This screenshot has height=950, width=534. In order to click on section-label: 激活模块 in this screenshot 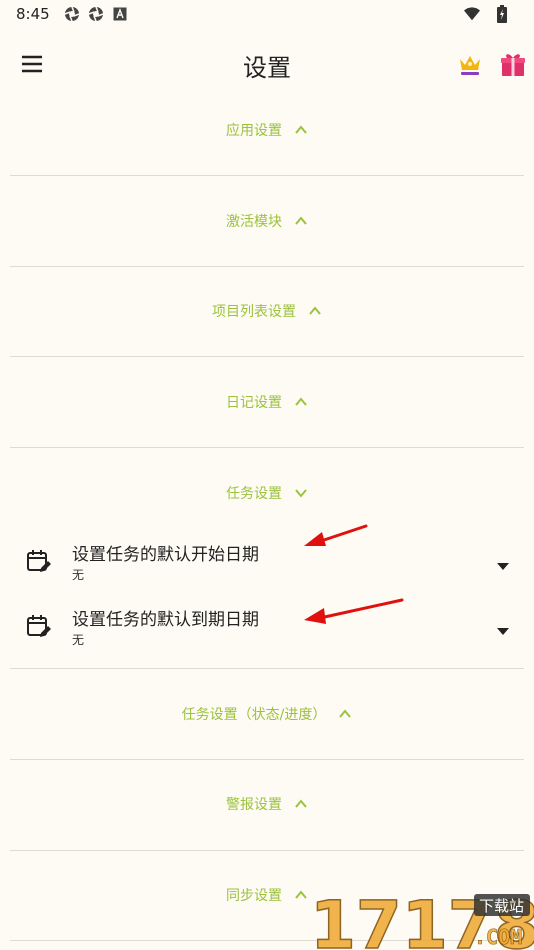, I will do `click(254, 222)`.